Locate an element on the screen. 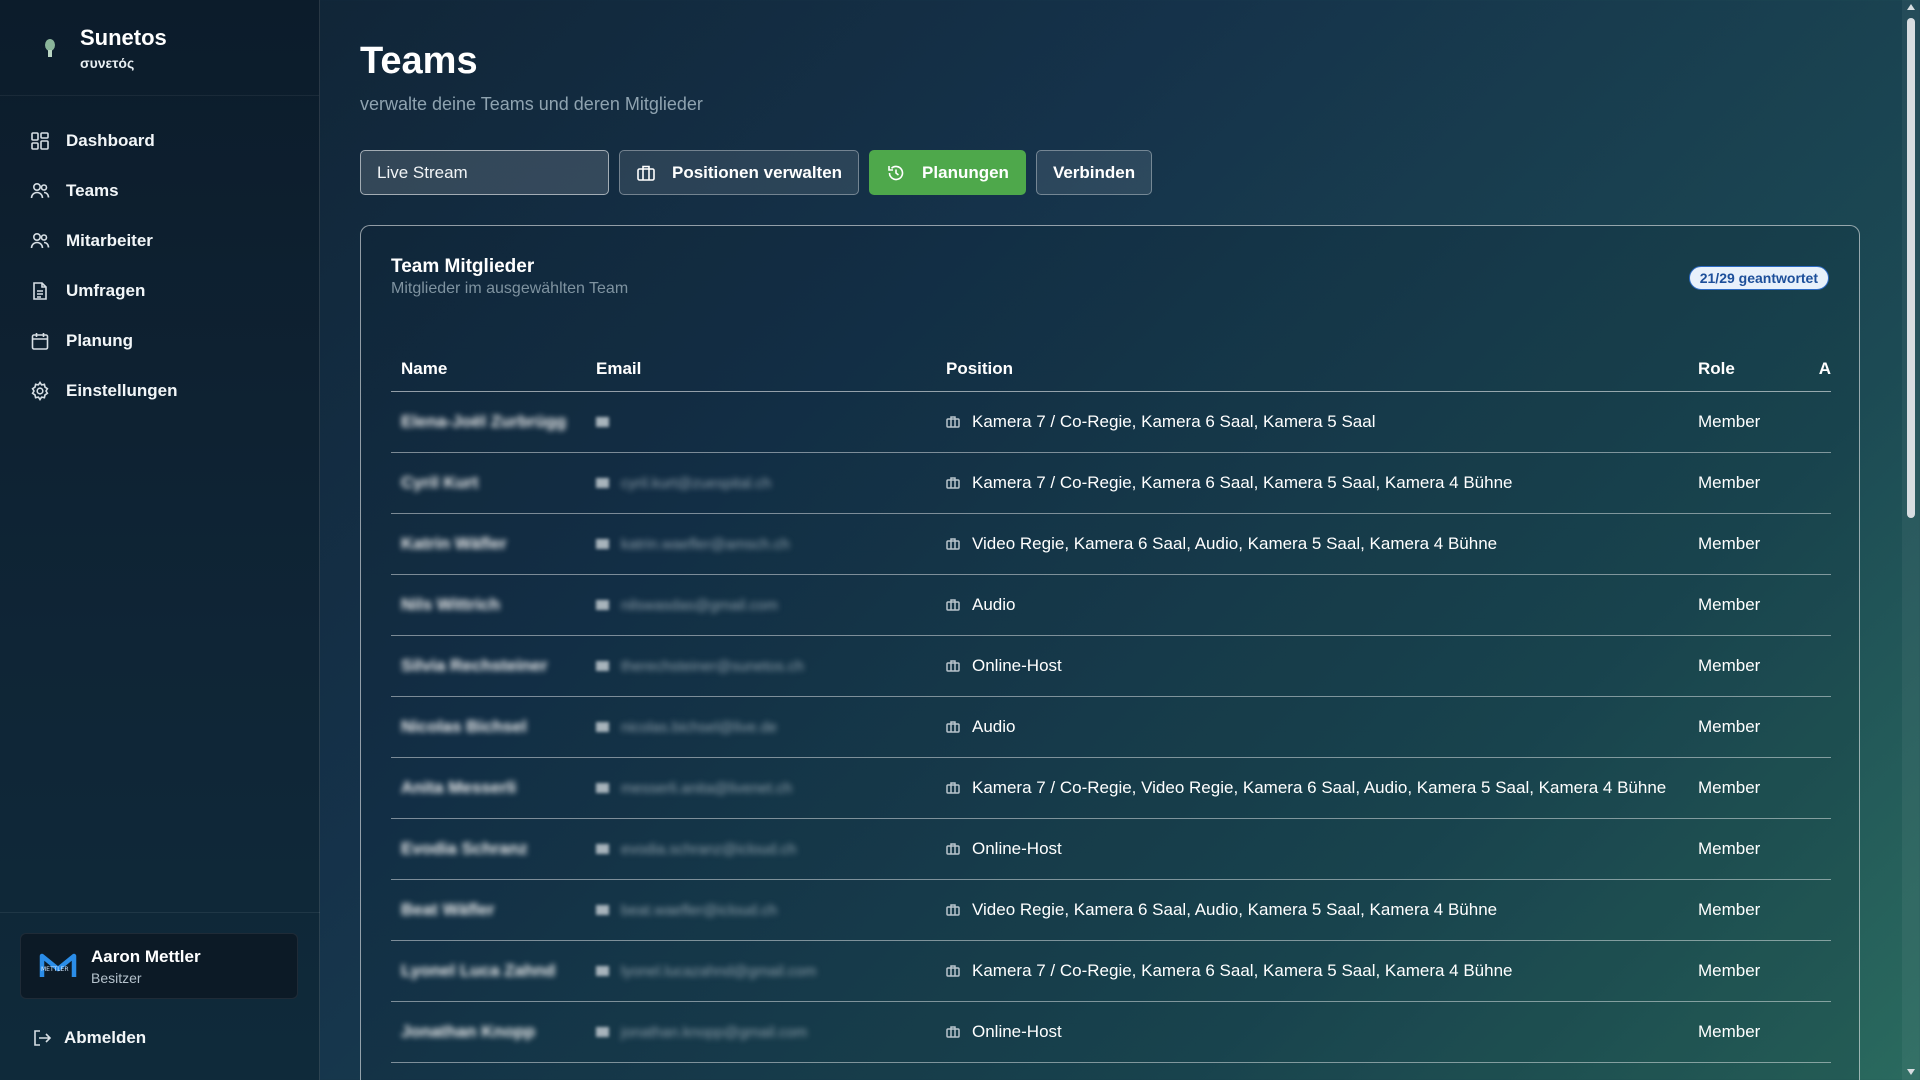 The width and height of the screenshot is (1920, 1080). member-email: therechsteiner@sunetos.ch is located at coordinates (755, 666).